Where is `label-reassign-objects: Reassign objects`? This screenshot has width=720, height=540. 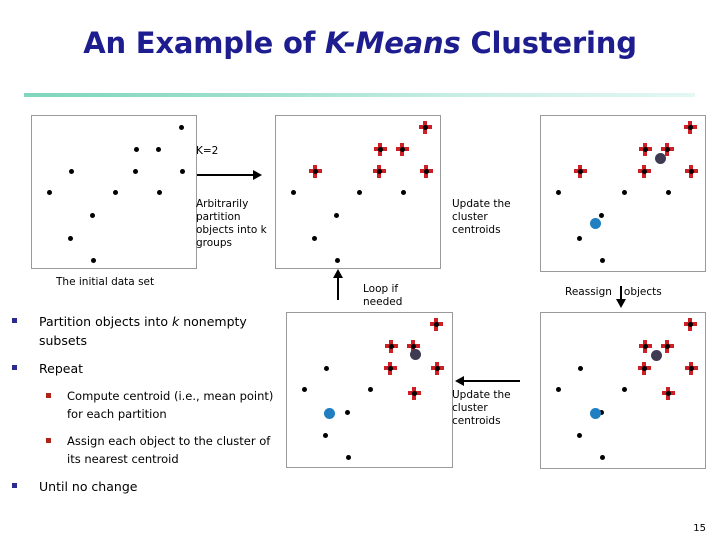 label-reassign-objects: Reassign objects is located at coordinates (613, 292).